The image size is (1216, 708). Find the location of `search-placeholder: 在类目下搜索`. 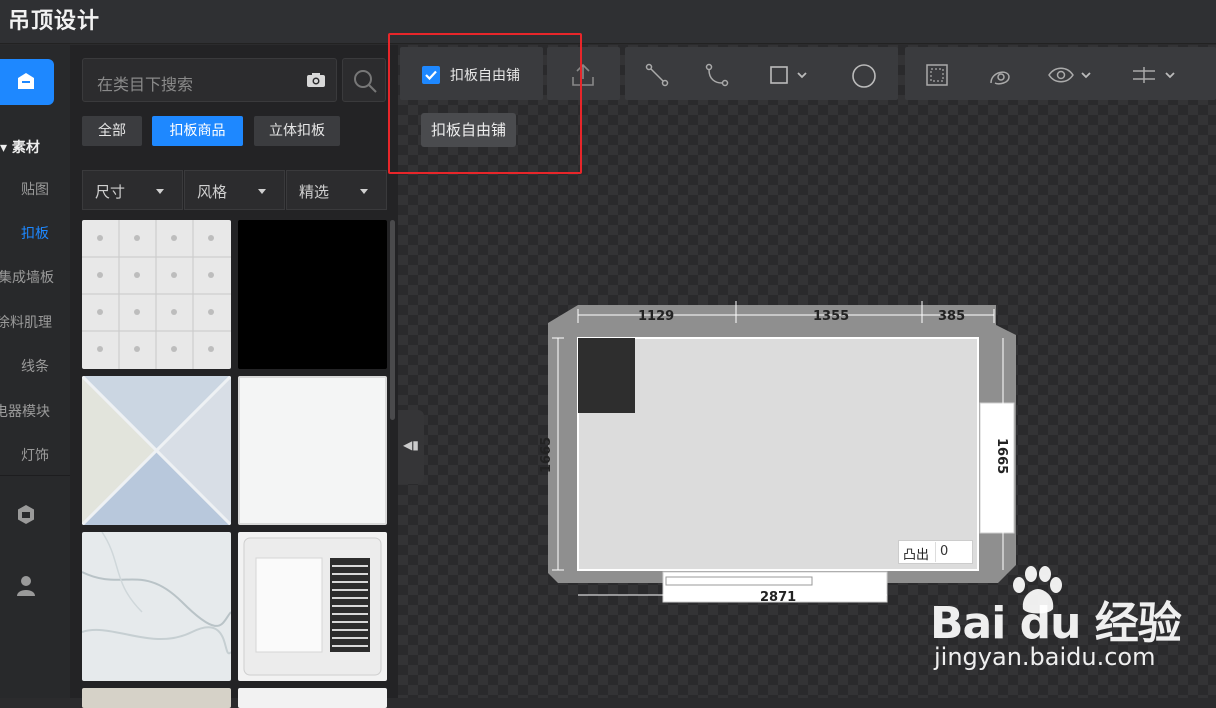

search-placeholder: 在类目下搜索 is located at coordinates (145, 84).